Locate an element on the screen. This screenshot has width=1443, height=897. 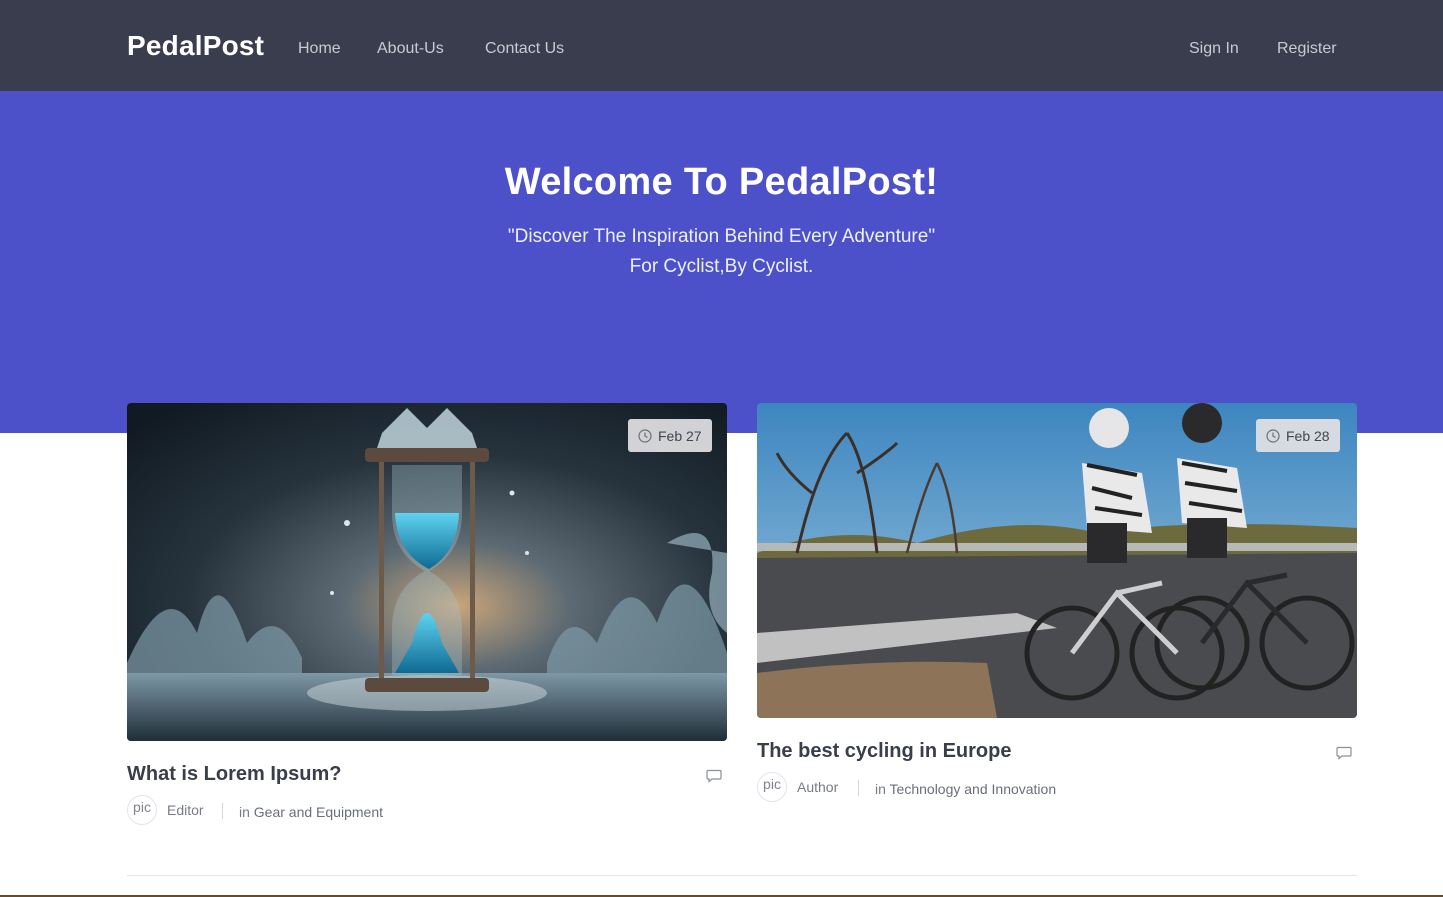
category-link: Gear and Equipment is located at coordinates (318, 812).